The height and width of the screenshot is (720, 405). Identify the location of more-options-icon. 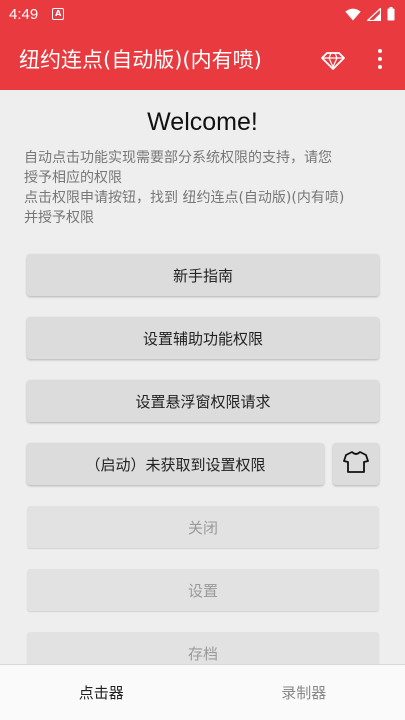
(380, 59).